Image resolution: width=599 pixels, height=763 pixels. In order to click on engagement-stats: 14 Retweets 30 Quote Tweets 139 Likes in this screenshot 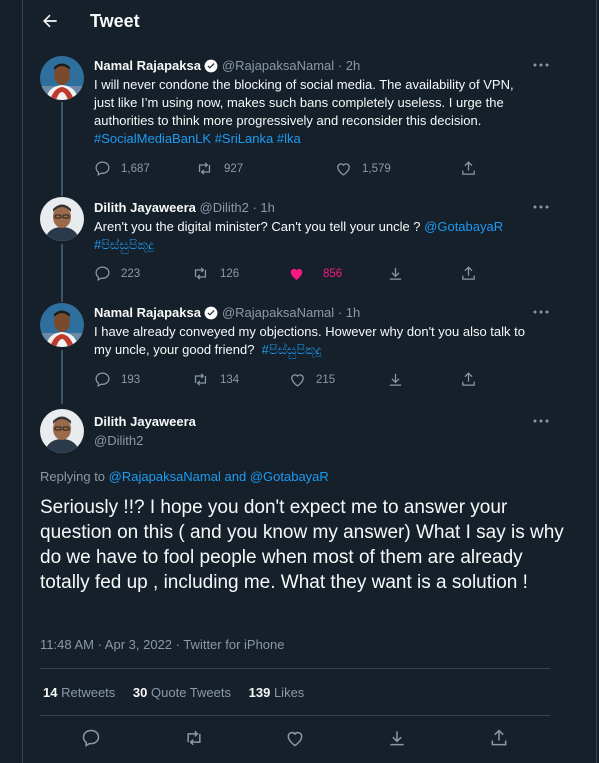, I will do `click(180, 692)`.